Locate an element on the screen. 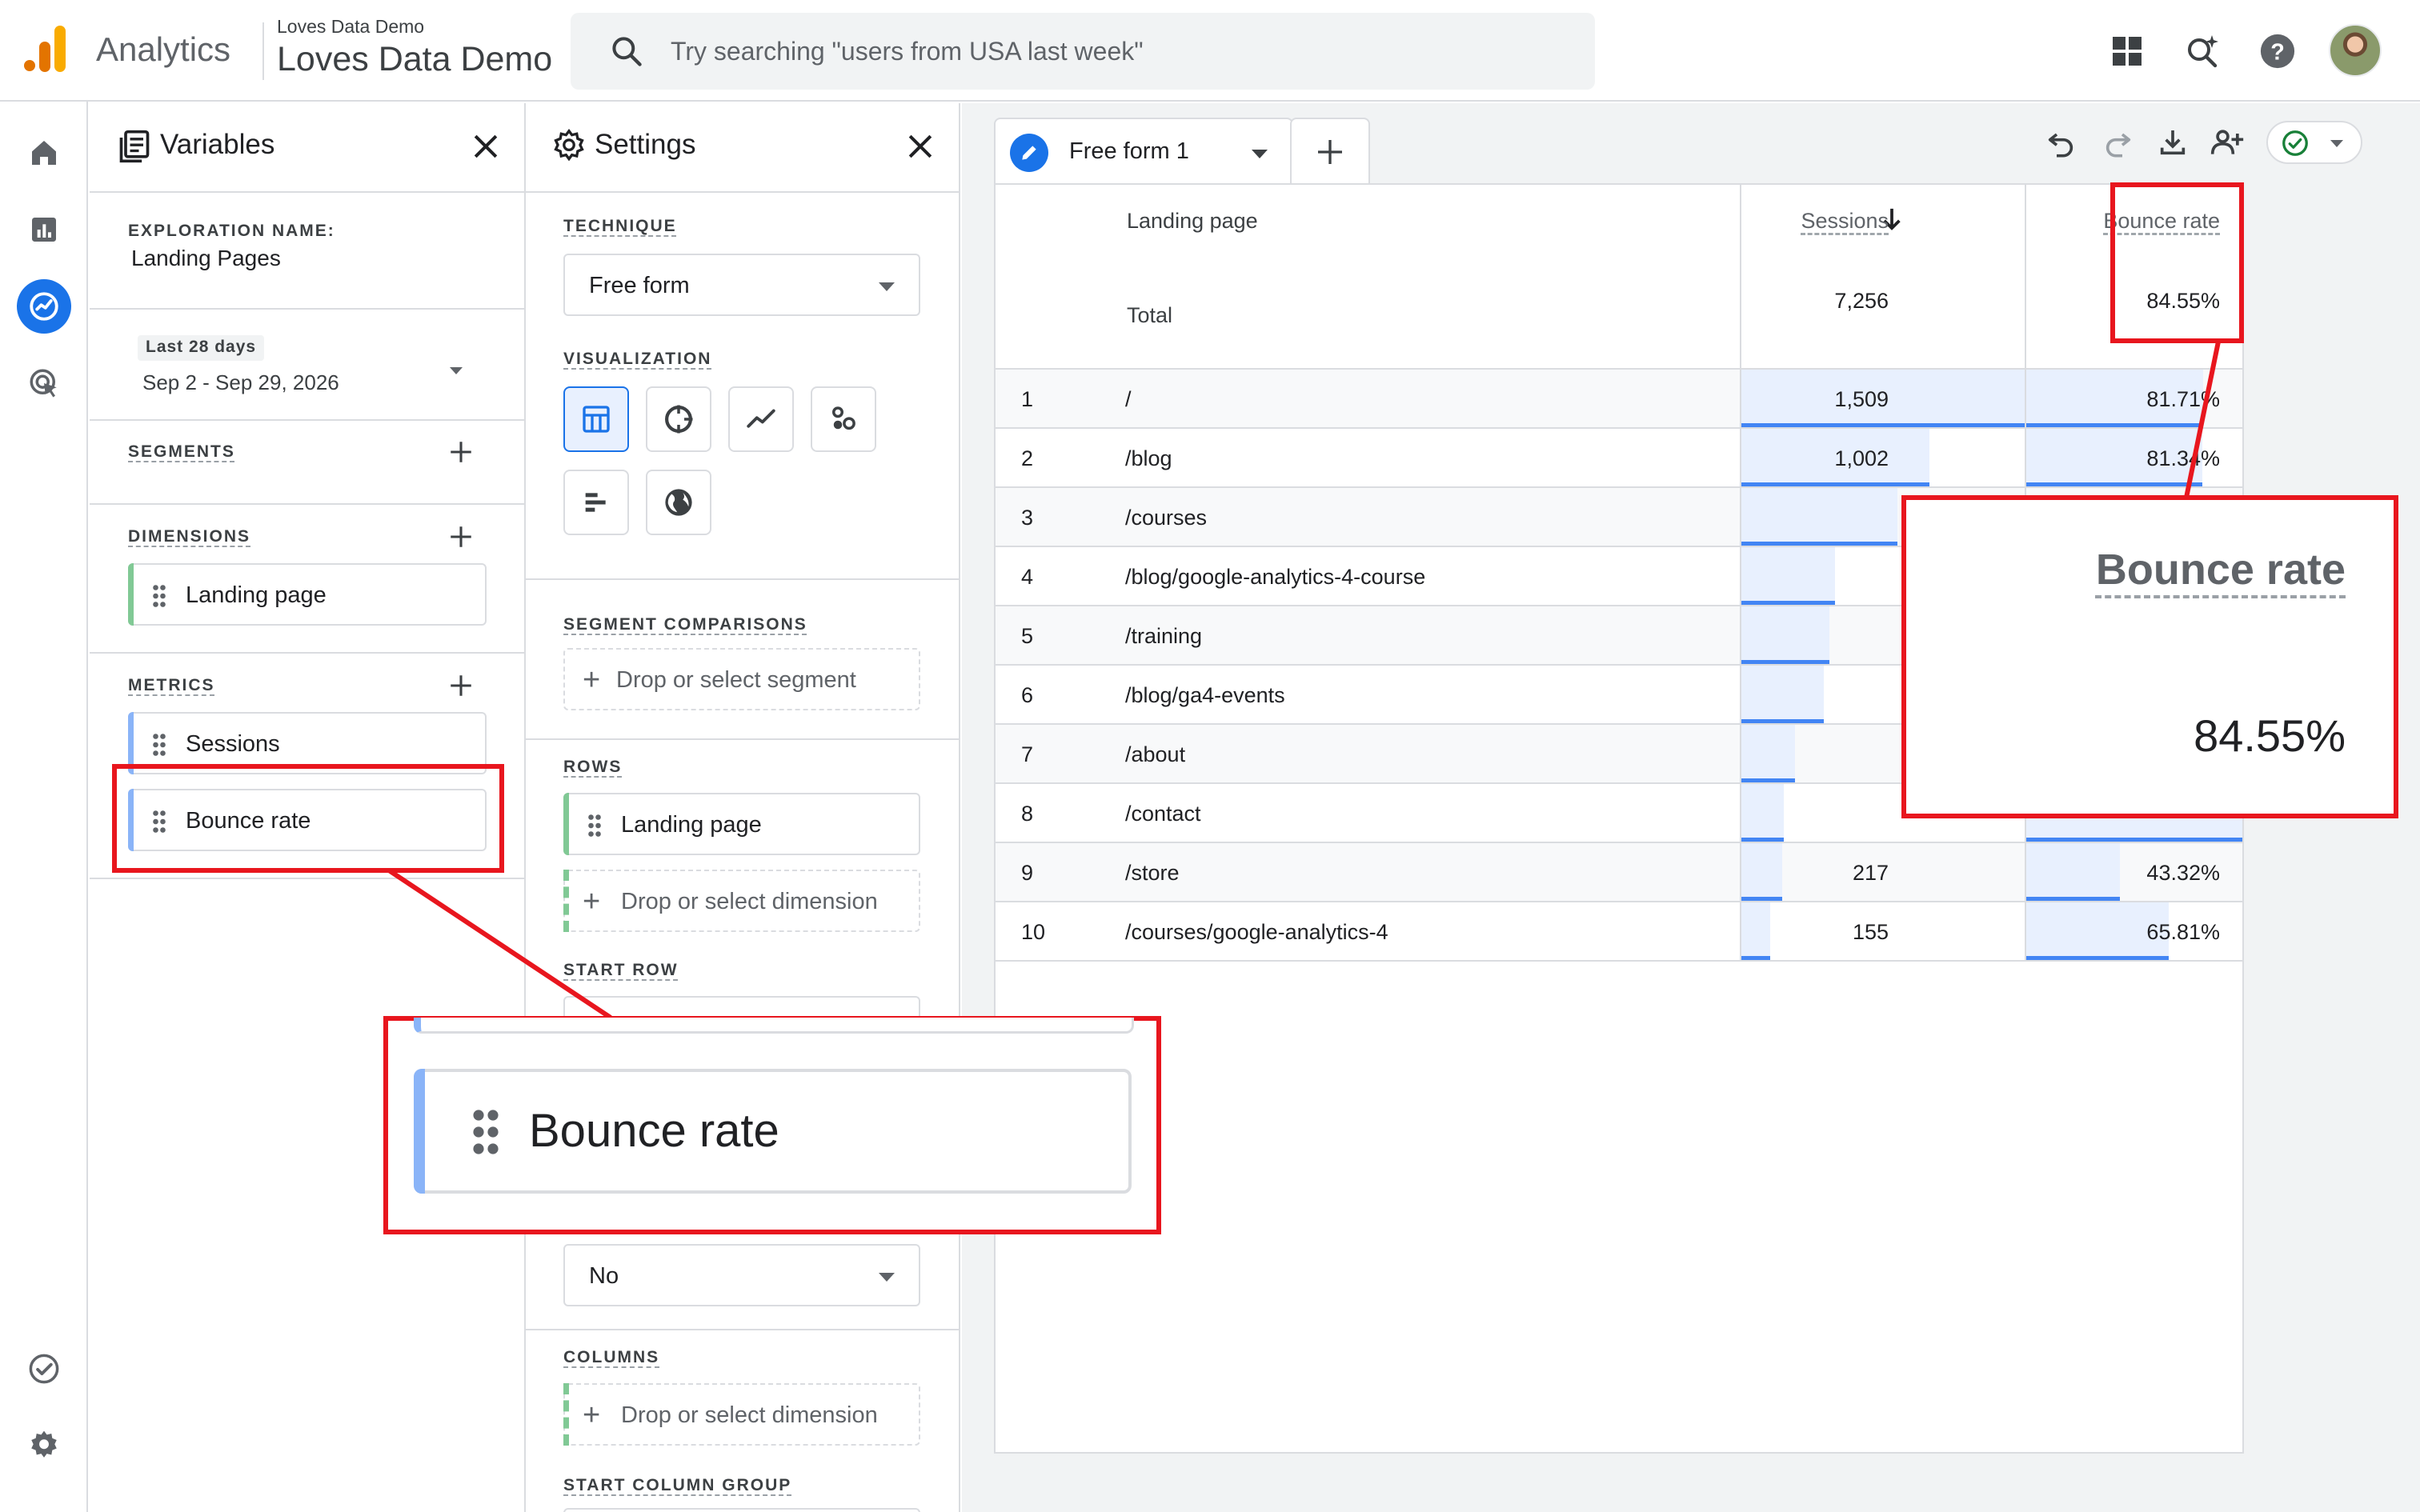 The image size is (2420, 1512). viz-bar-button is located at coordinates (596, 502).